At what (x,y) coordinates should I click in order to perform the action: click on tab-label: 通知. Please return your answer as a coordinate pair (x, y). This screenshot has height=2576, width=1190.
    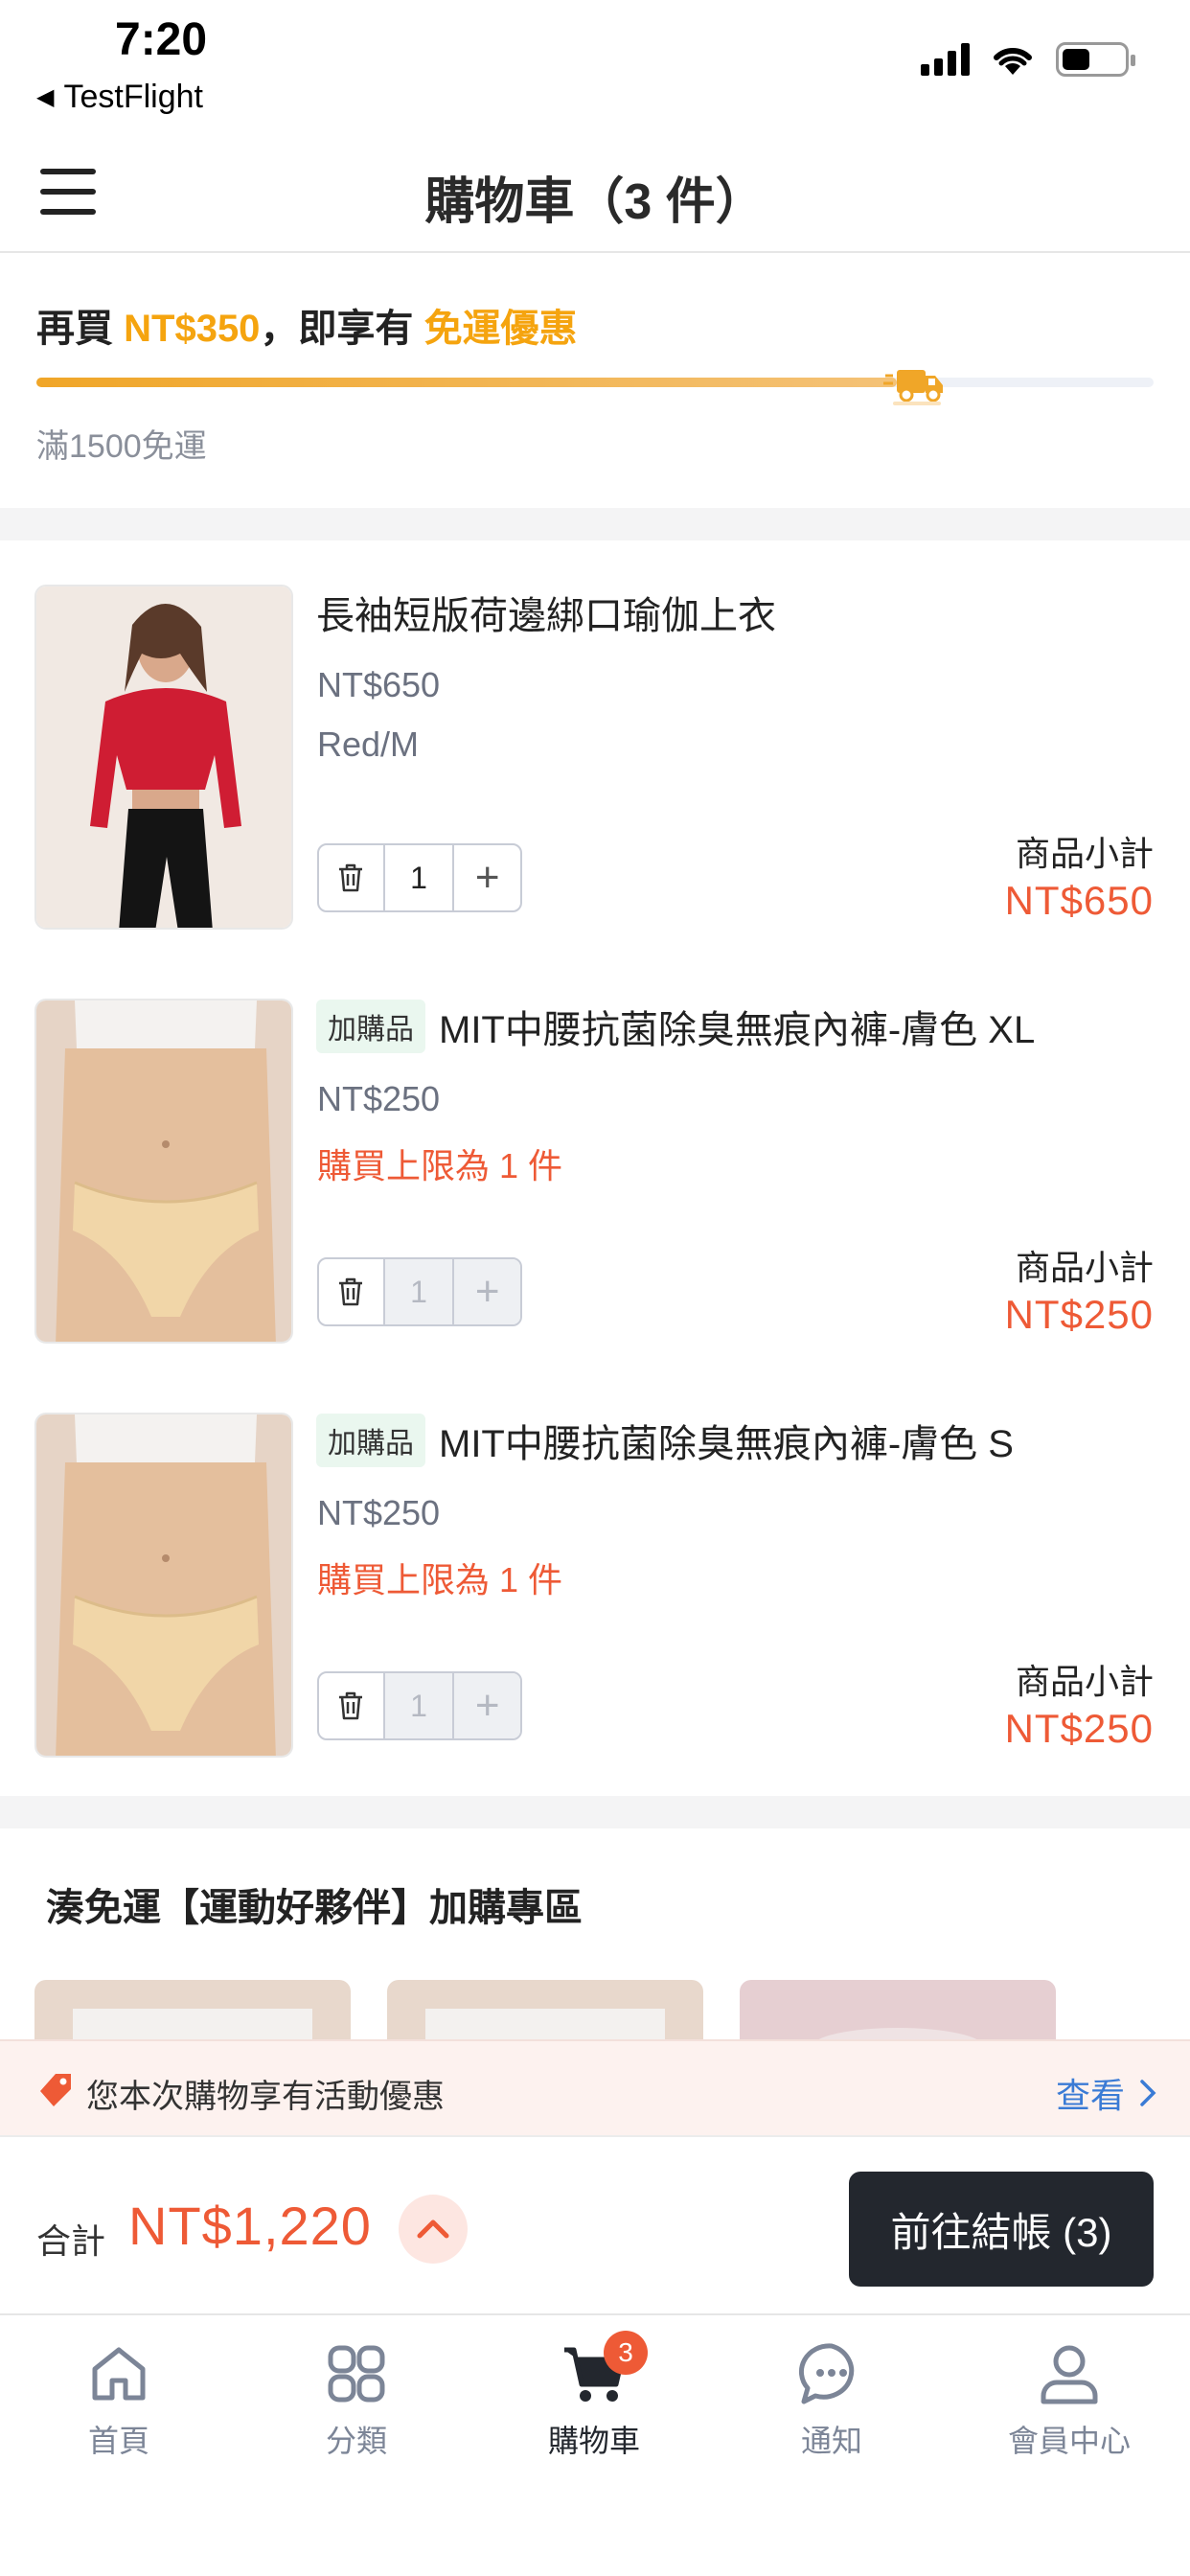
    Looking at the image, I should click on (831, 2441).